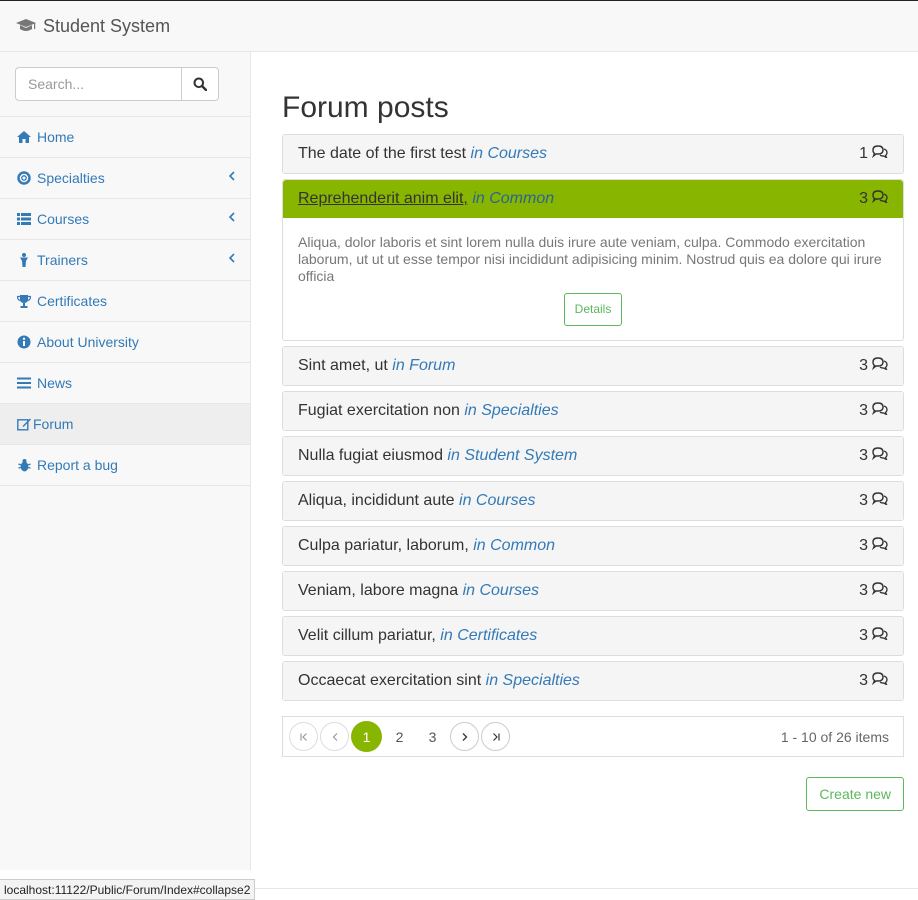 The width and height of the screenshot is (918, 900). I want to click on forum-post-header: Fugiat exercitation non in Specialties 3, so click(593, 411).